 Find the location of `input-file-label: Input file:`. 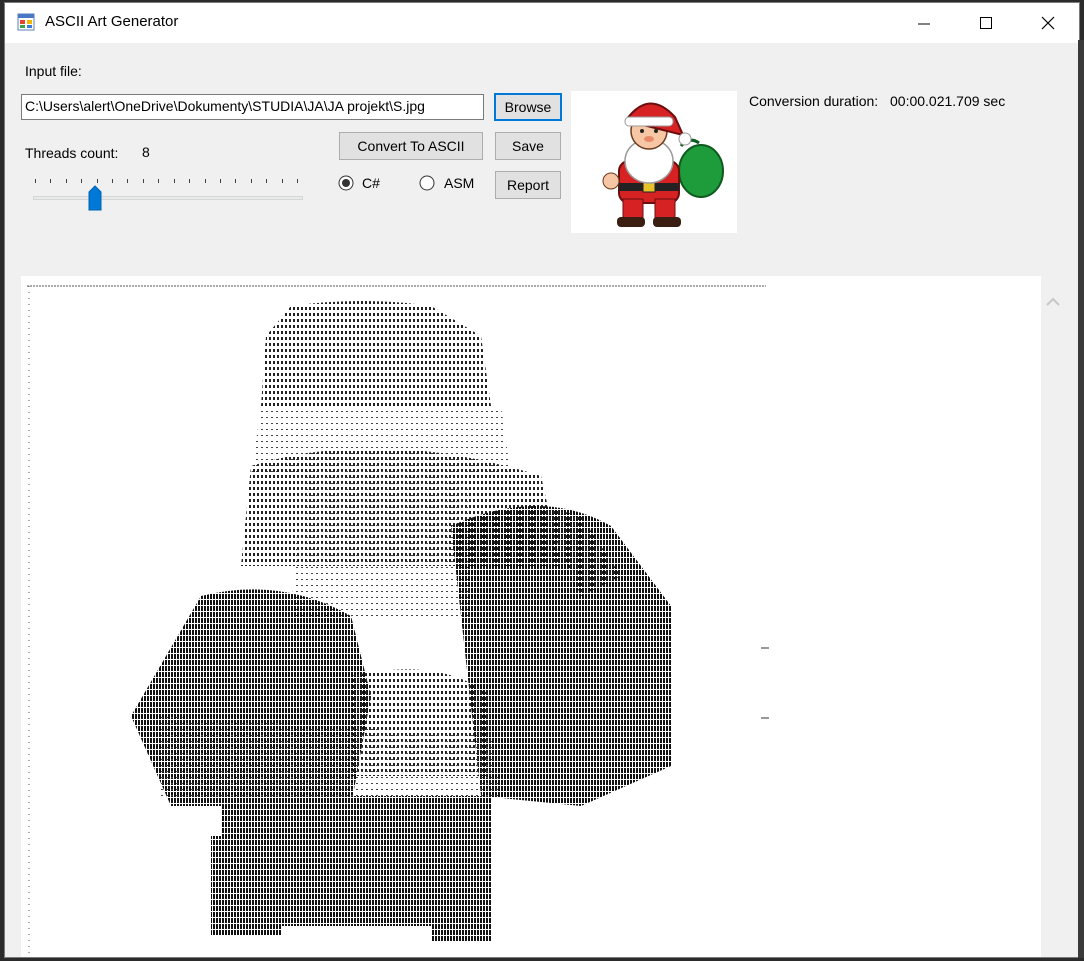

input-file-label: Input file: is located at coordinates (53, 71).